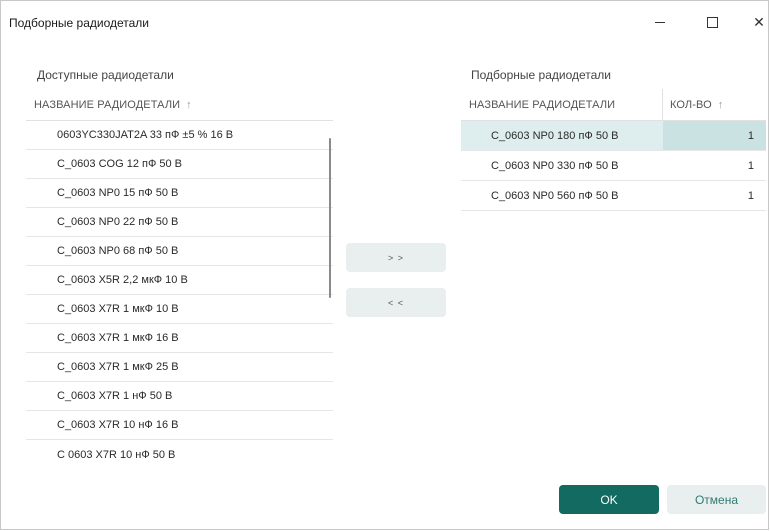 Image resolution: width=770 pixels, height=531 pixels. I want to click on column-separator, so click(662, 105).